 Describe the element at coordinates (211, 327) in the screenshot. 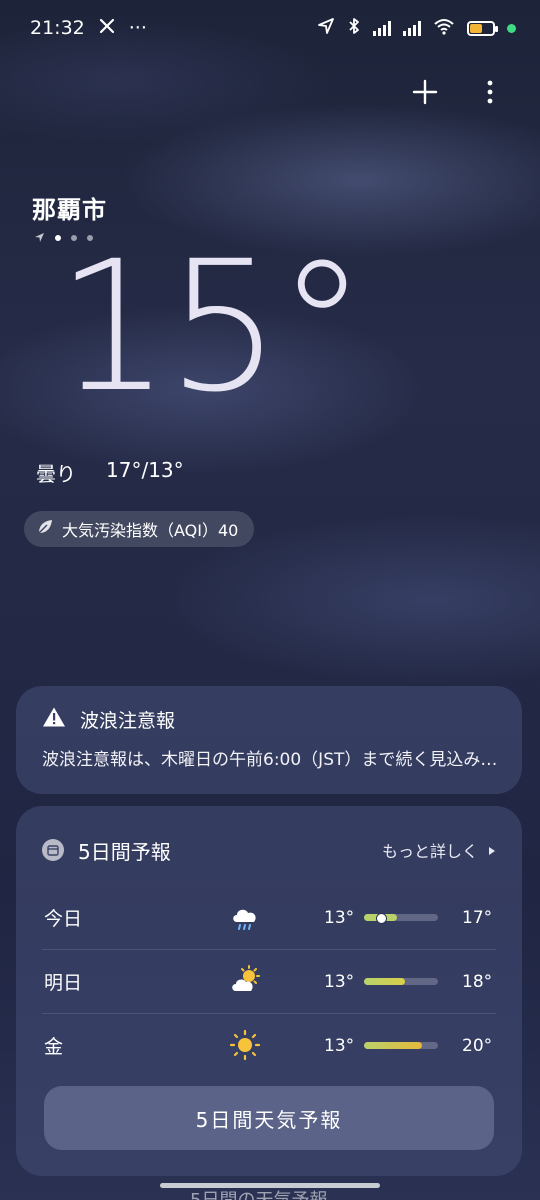

I see `current-temperature: 15°` at that location.